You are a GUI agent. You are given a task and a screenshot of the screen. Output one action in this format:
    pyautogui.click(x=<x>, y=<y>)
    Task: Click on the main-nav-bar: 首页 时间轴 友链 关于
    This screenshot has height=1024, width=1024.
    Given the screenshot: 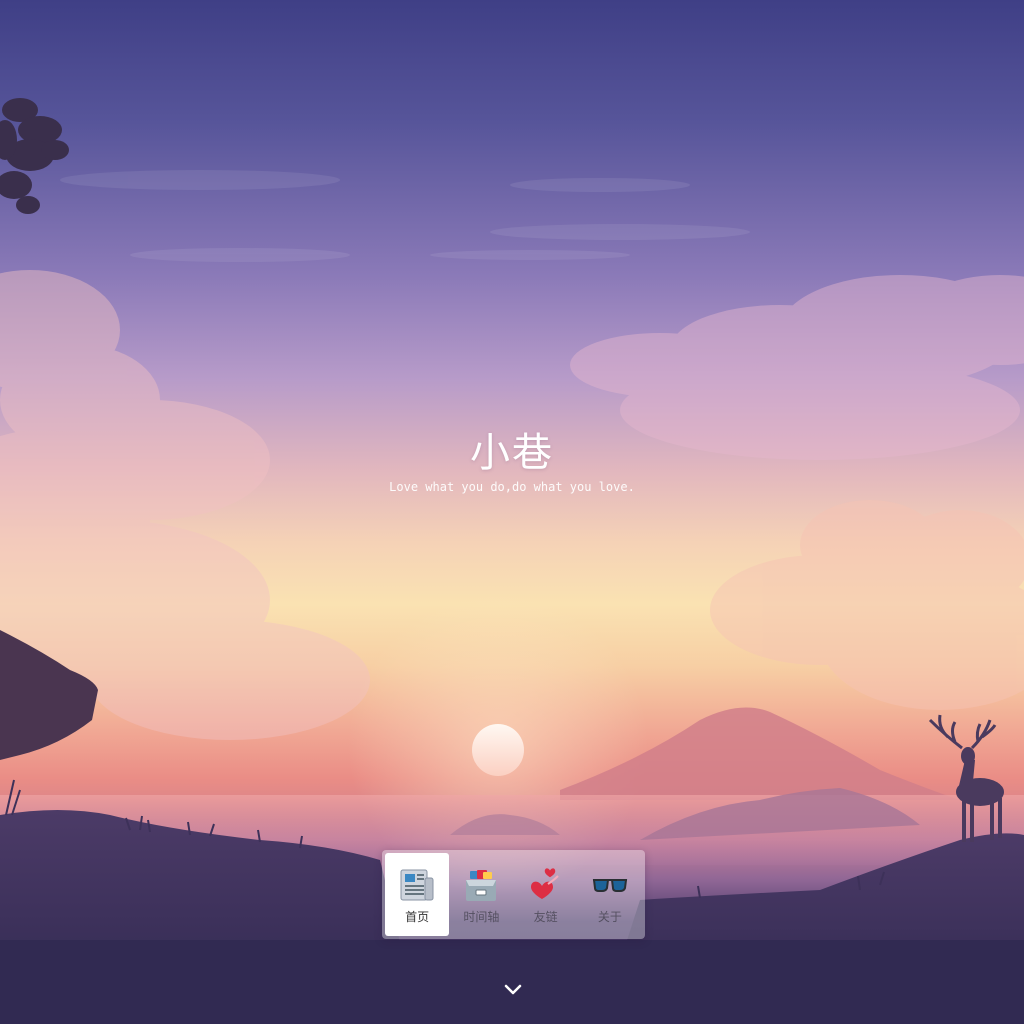 What is the action you would take?
    pyautogui.click(x=513, y=894)
    